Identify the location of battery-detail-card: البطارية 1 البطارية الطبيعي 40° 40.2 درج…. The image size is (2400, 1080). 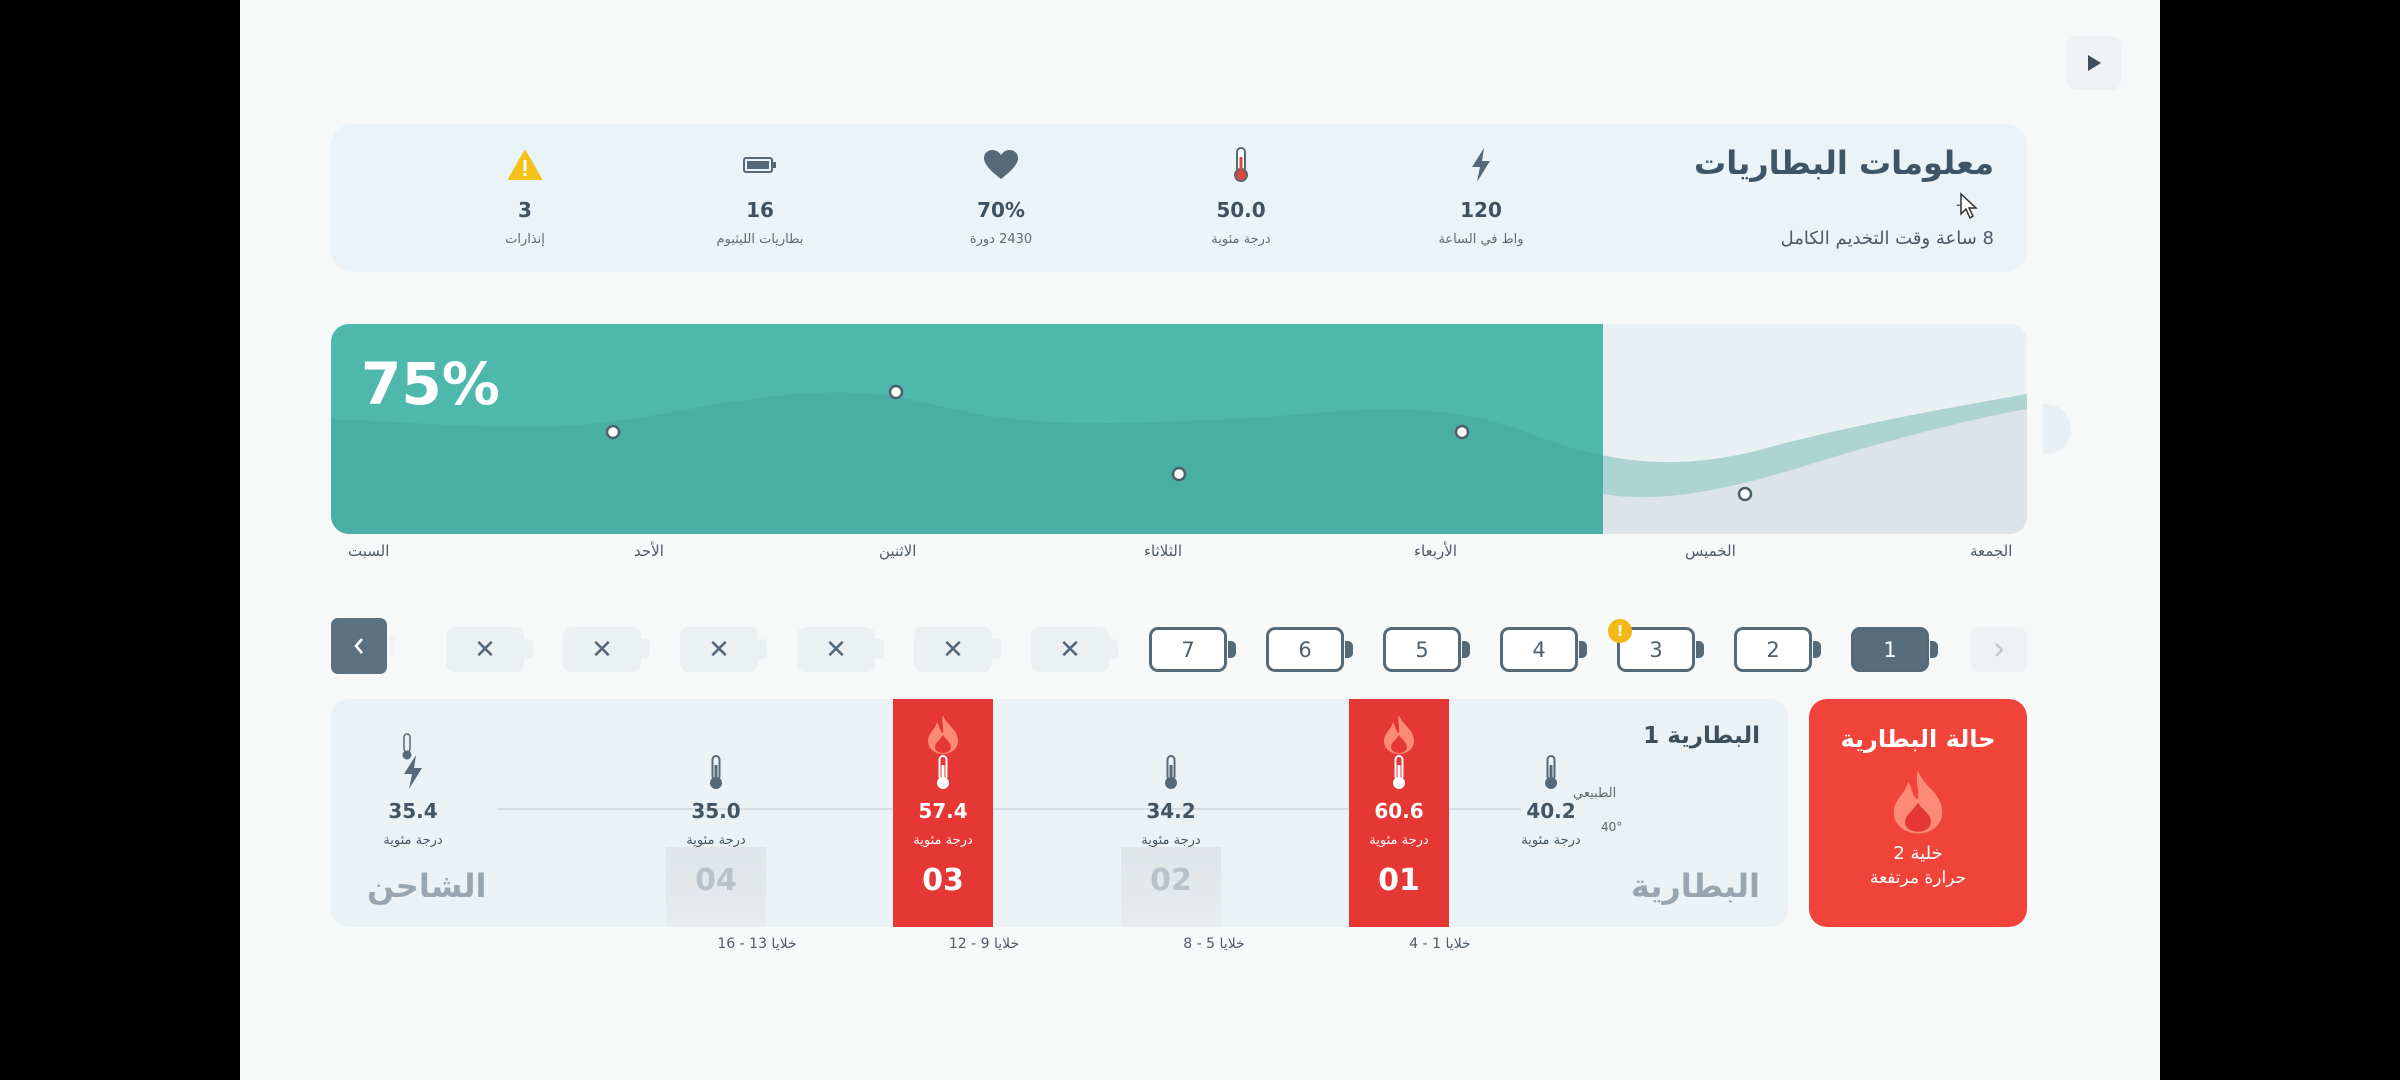
(1059, 813).